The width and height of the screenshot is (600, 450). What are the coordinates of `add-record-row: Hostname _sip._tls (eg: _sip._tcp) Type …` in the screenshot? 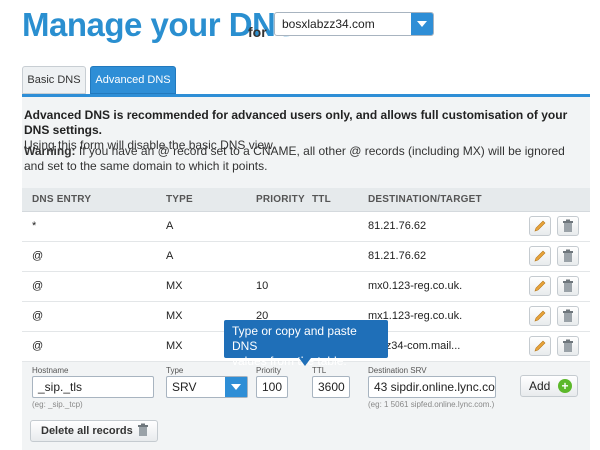 It's located at (306, 388).